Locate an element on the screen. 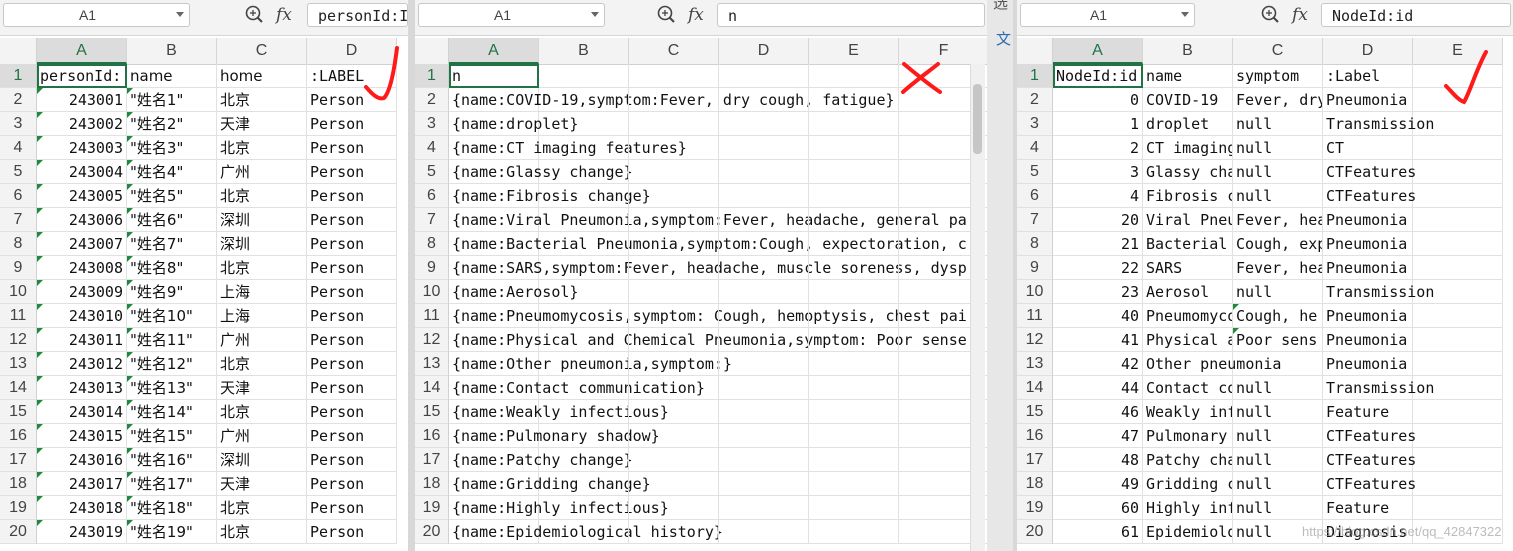 This screenshot has height=551, width=1513. cell-a13: 42 is located at coordinates (1098, 364).